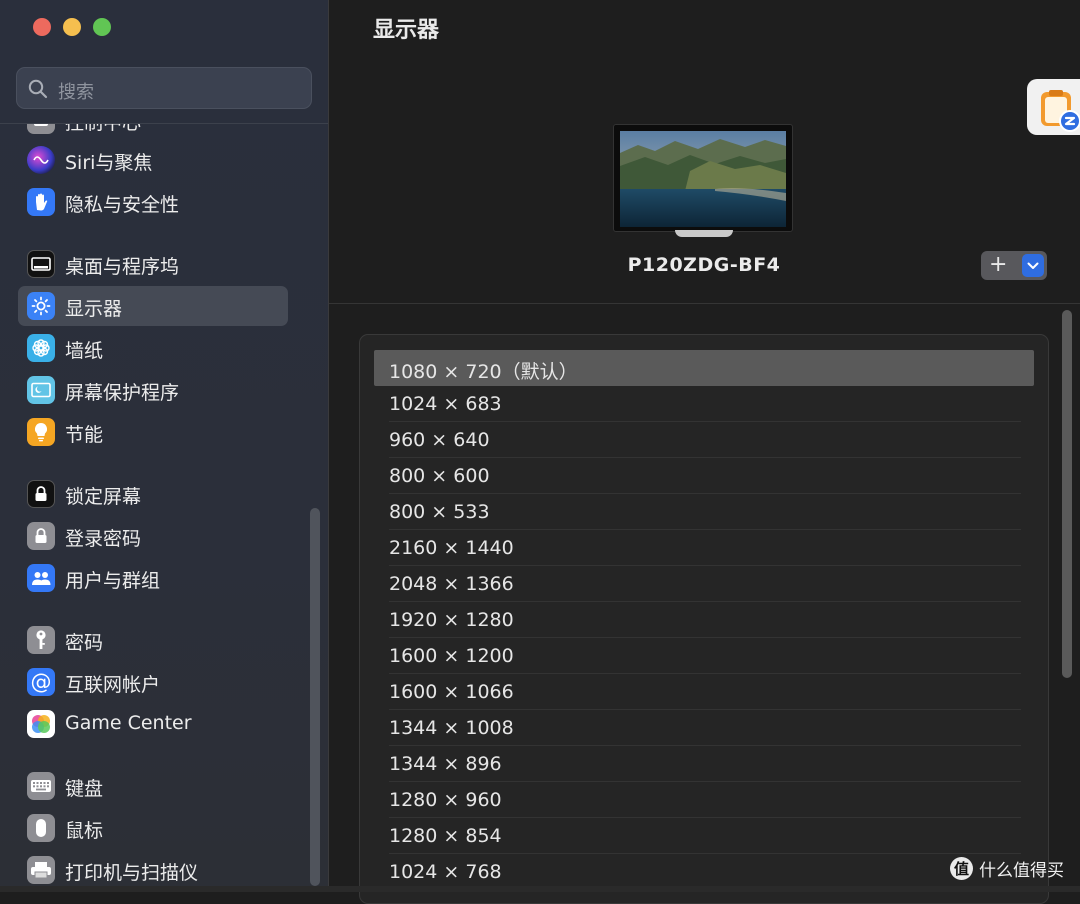 This screenshot has height=904, width=1080. I want to click on resolution-option: 1280 × 854, so click(697, 836).